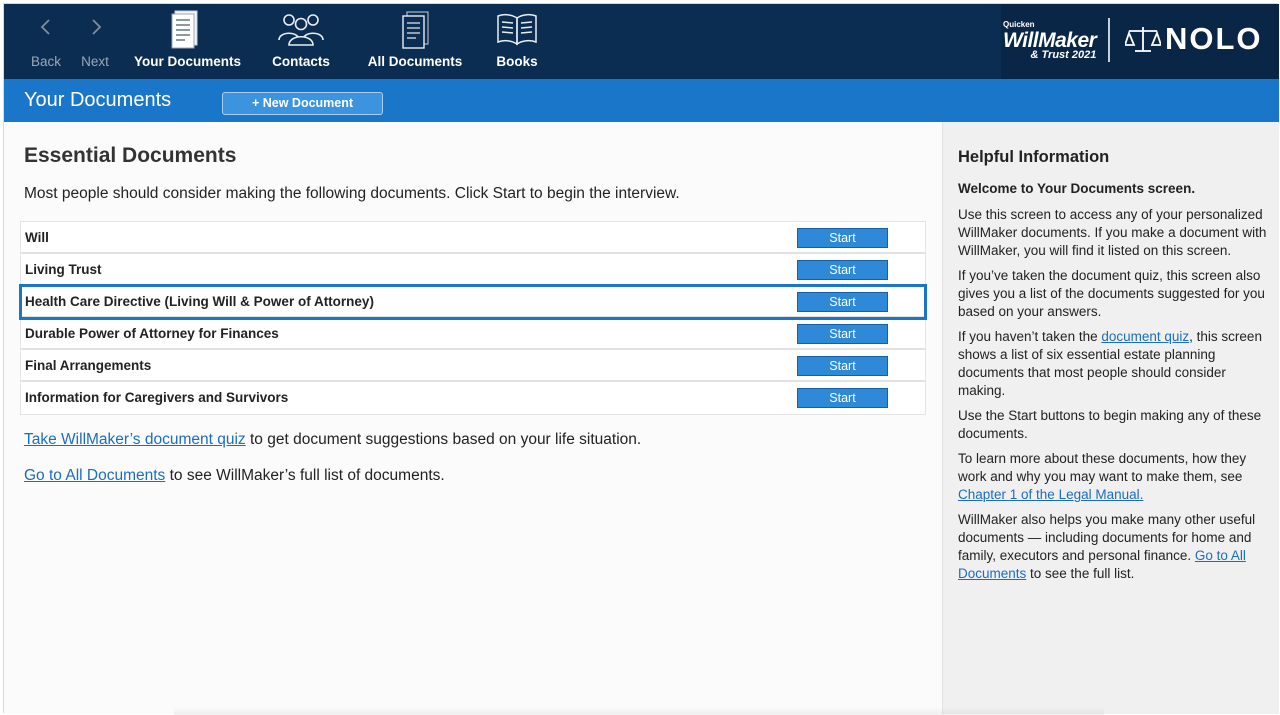 This screenshot has height=715, width=1280. What do you see at coordinates (1030, 336) in the screenshot?
I see `info-text: If you haven’t taken the` at bounding box center [1030, 336].